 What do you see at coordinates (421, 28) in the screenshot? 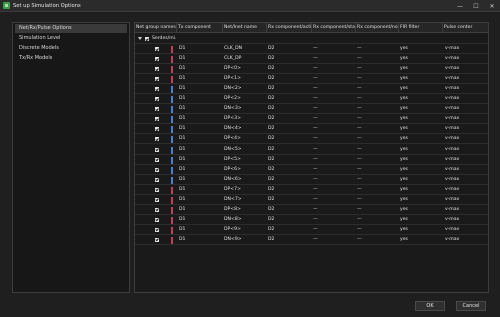
I see `column-header-fir-filter: FIR filter` at bounding box center [421, 28].